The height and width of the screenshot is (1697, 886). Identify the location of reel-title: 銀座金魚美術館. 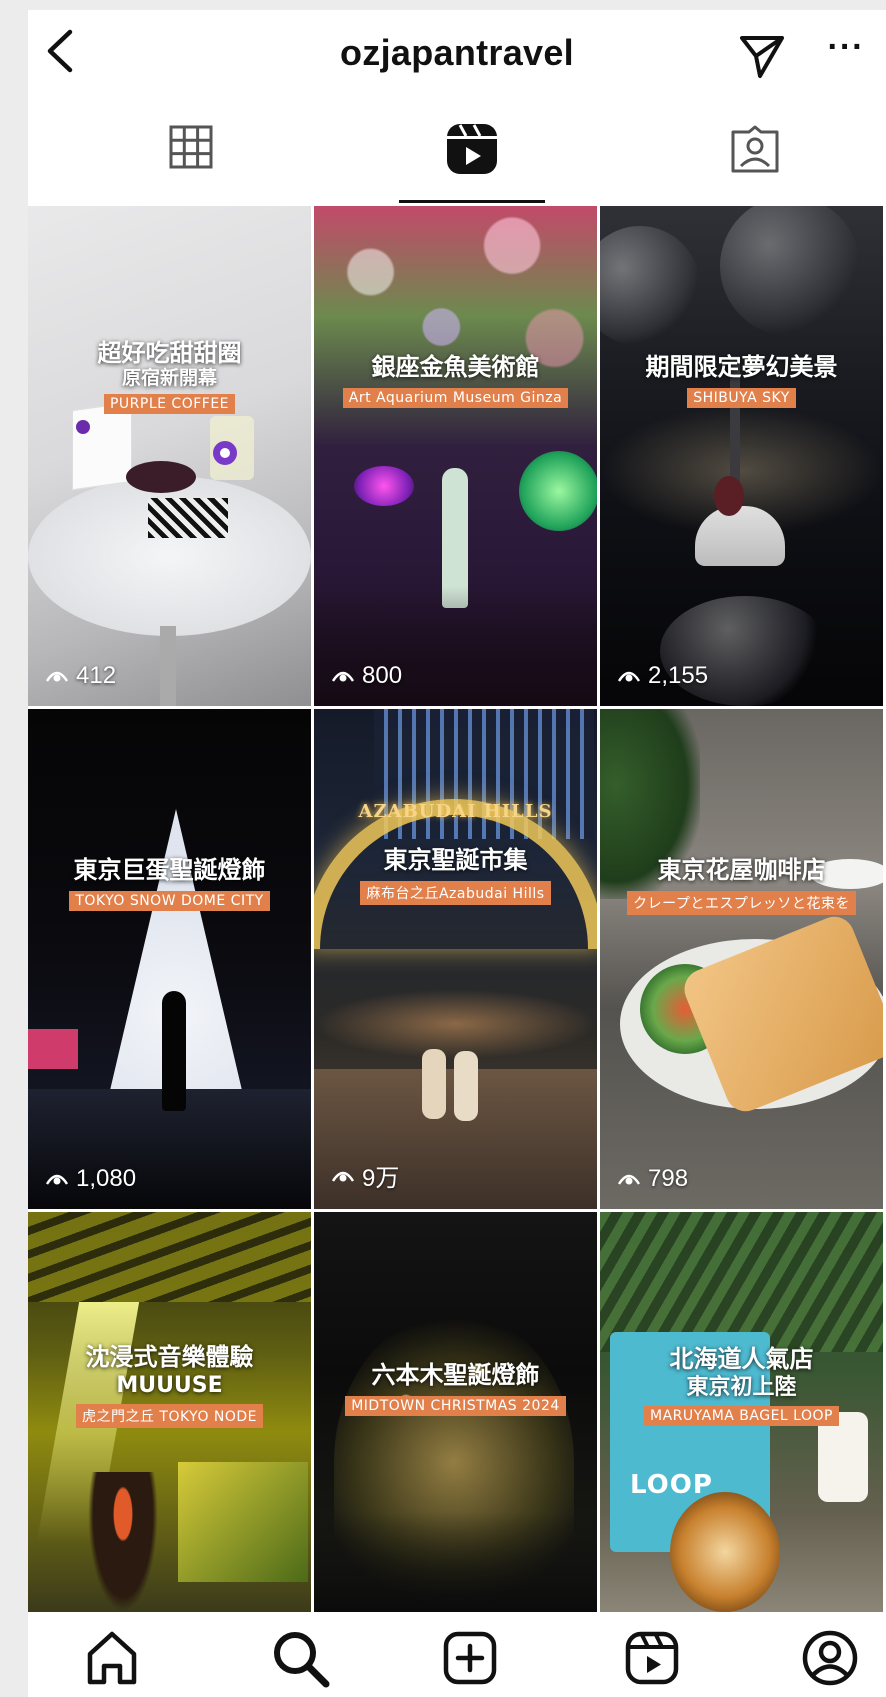
(455, 367).